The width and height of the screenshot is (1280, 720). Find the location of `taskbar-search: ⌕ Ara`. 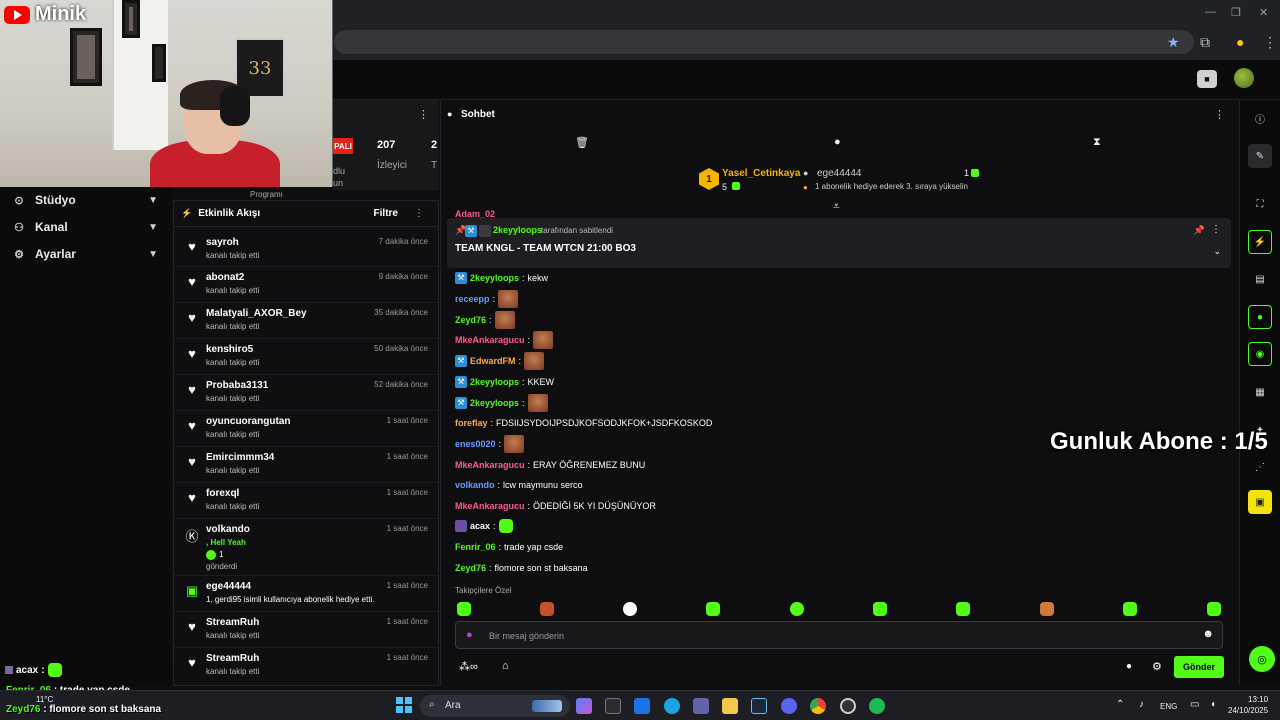

taskbar-search: ⌕ Ara is located at coordinates (495, 706).